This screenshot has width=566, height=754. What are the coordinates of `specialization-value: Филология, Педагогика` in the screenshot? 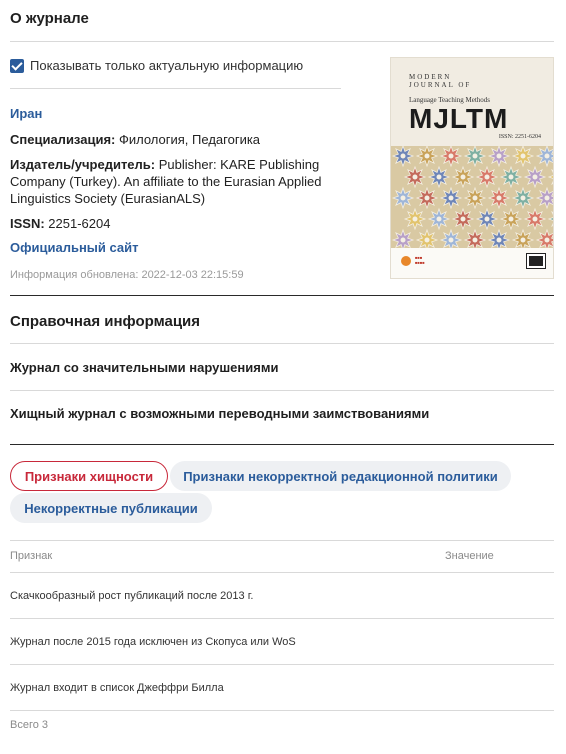 It's located at (189, 139).